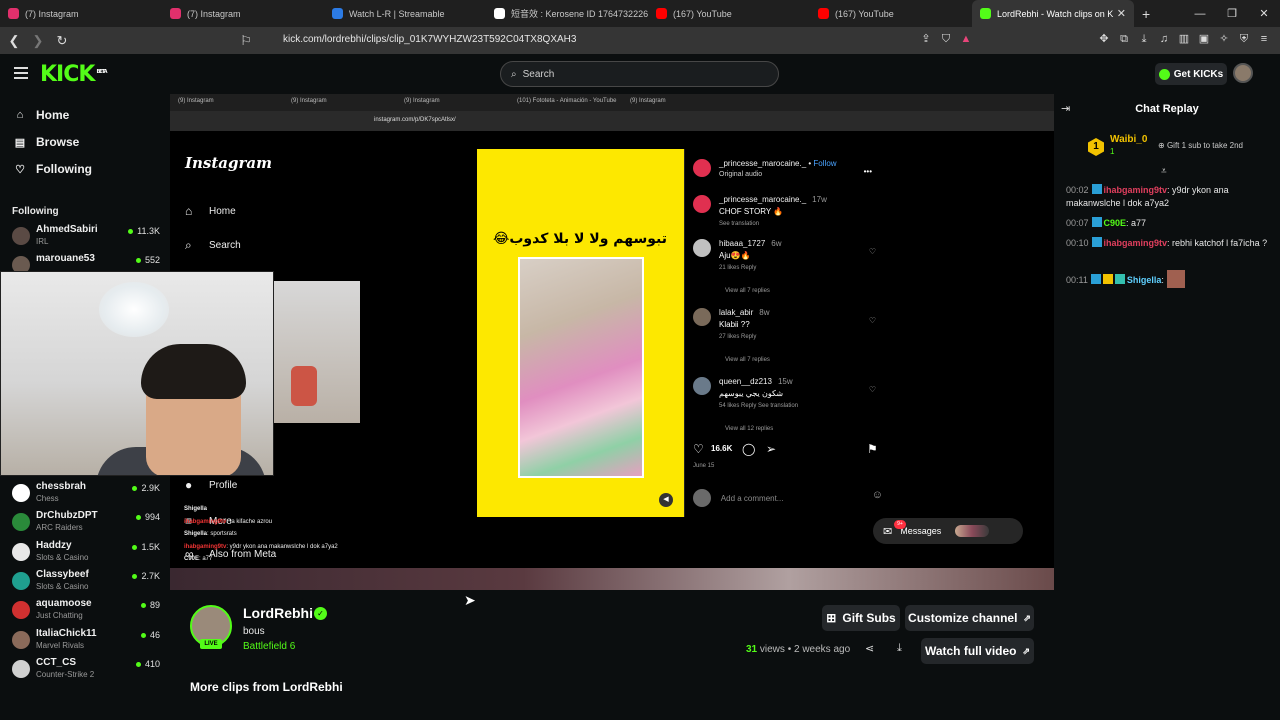 The image size is (1280, 720). Describe the element at coordinates (1164, 39) in the screenshot. I see `media-icon: ♫` at that location.